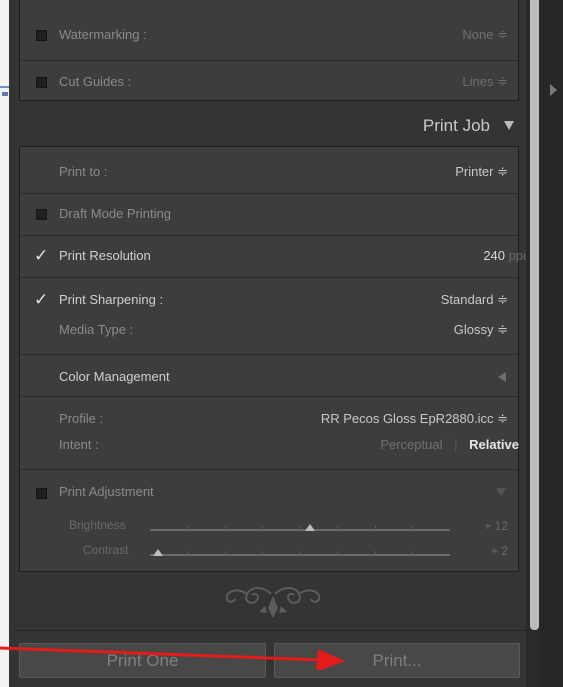 The height and width of the screenshot is (687, 563). I want to click on draft-mode-label: Draft Mode Printing, so click(115, 213).